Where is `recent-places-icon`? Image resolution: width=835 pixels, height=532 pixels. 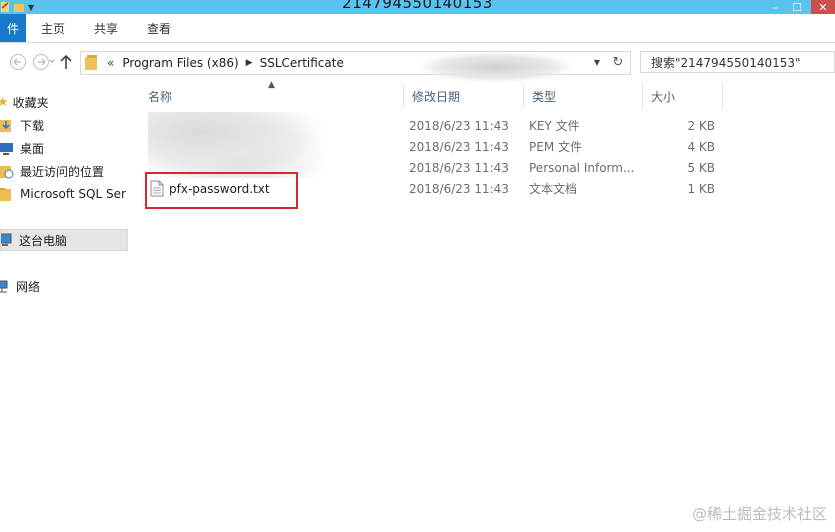
recent-places-icon is located at coordinates (7, 172).